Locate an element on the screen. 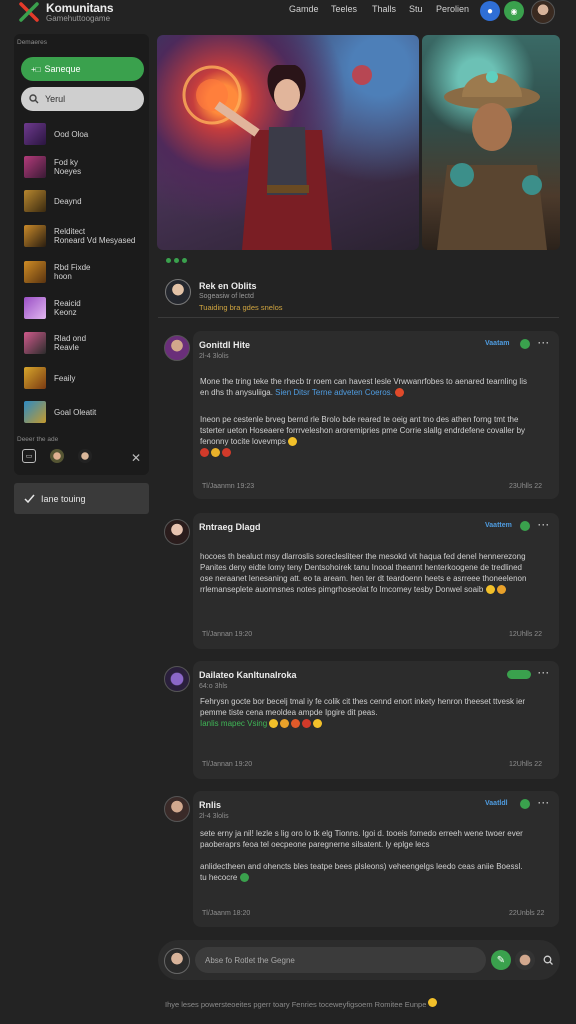 This screenshot has height=1024, width=576. bell-icon: ● is located at coordinates (490, 11).